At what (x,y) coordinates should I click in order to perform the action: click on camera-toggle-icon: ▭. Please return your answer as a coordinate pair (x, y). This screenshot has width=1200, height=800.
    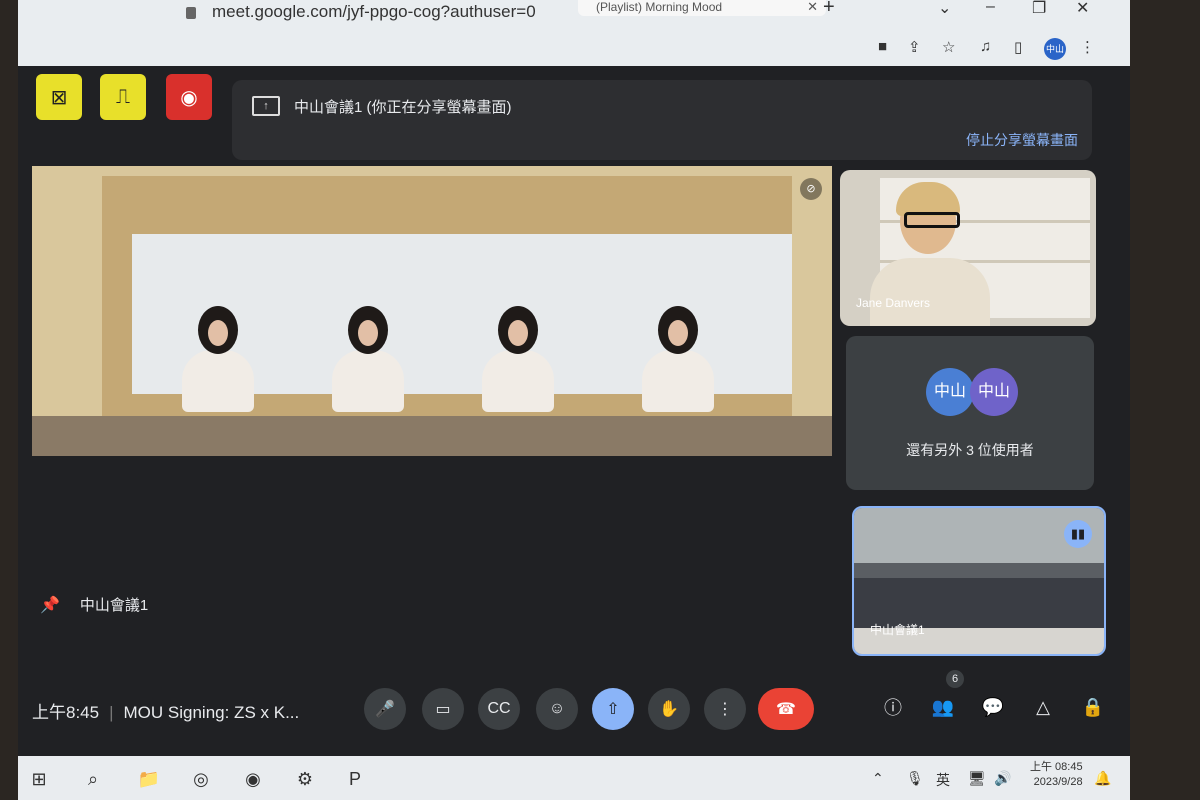
    Looking at the image, I should click on (443, 709).